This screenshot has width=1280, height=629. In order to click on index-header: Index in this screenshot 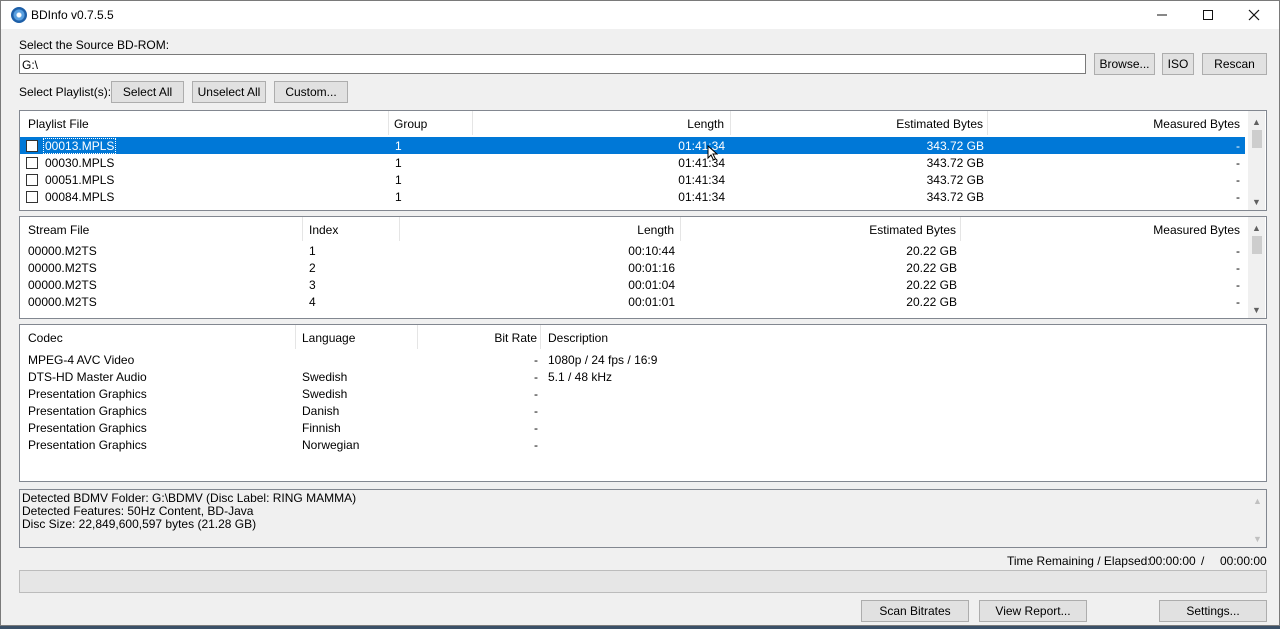, I will do `click(351, 229)`.